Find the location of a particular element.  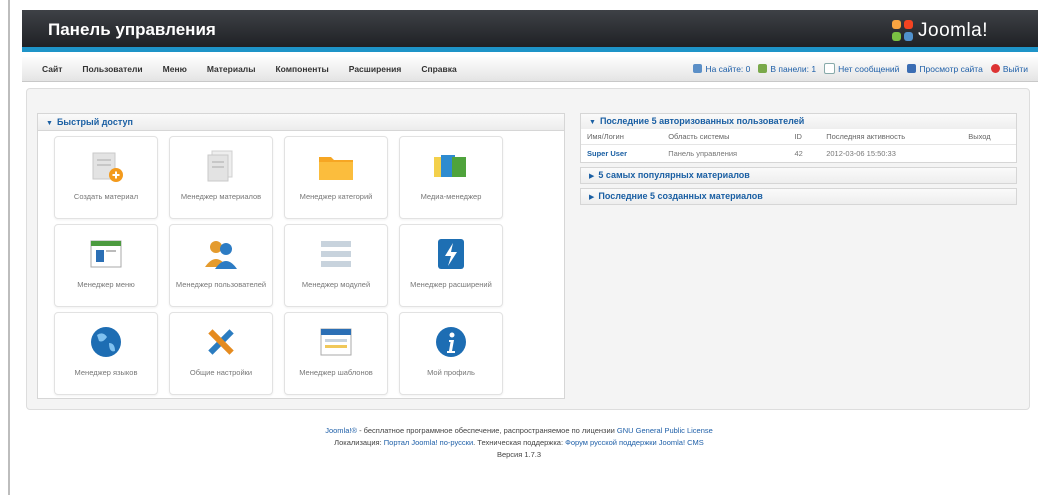

popular-articles-title: 5 самых популярных материалов is located at coordinates (674, 175).